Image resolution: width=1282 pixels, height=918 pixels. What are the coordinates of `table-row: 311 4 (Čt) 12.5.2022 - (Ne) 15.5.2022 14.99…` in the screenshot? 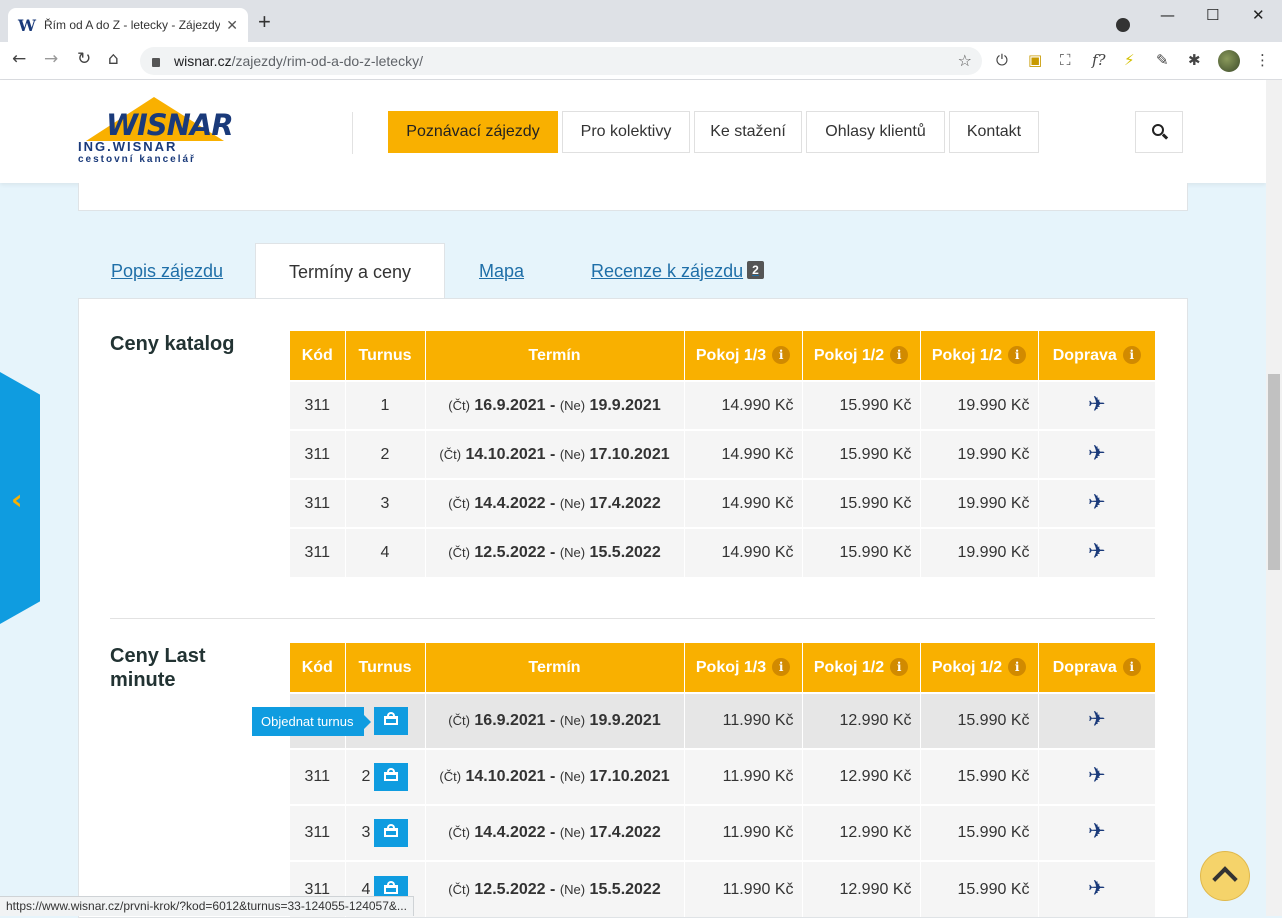 It's located at (722, 552).